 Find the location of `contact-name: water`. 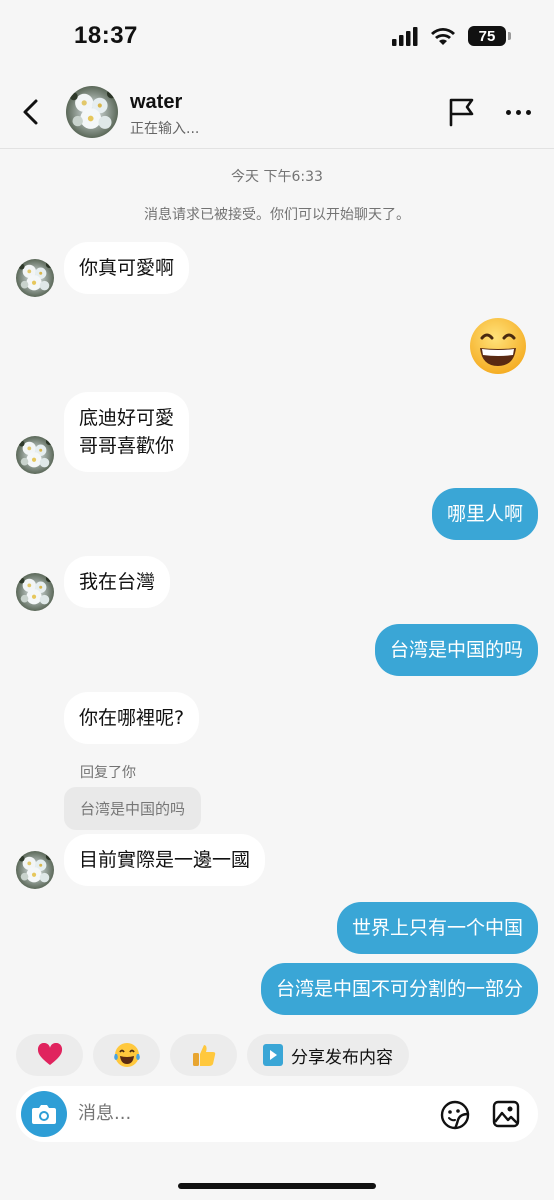

contact-name: water is located at coordinates (156, 102).